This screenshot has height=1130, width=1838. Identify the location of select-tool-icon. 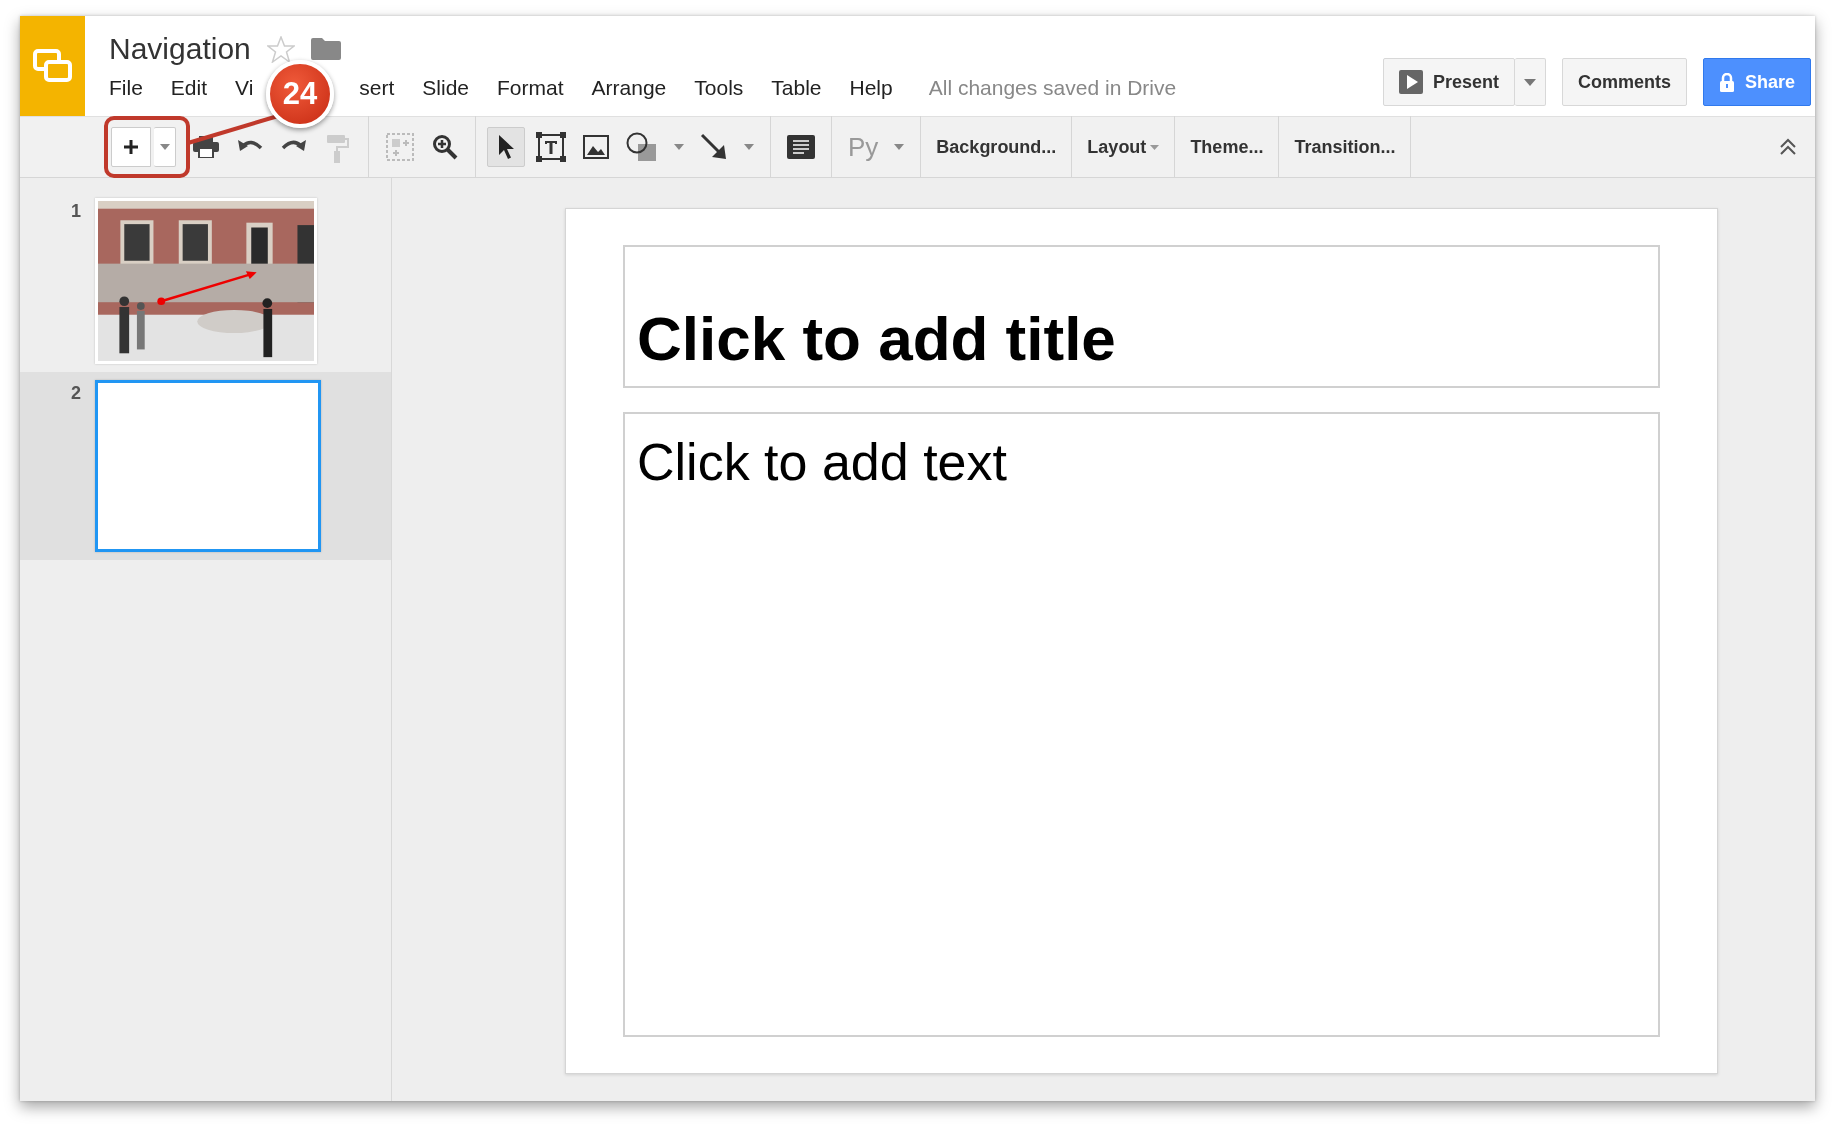
(506, 147).